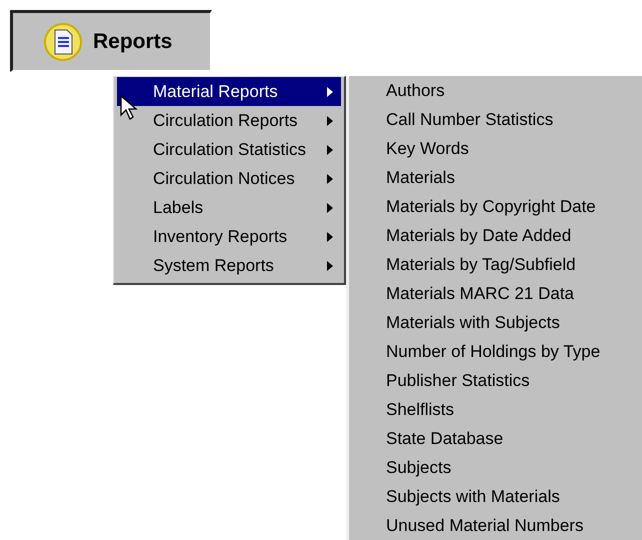 This screenshot has height=540, width=642. What do you see at coordinates (514, 351) in the screenshot?
I see `submenu-item: Number of Holdings by Type` at bounding box center [514, 351].